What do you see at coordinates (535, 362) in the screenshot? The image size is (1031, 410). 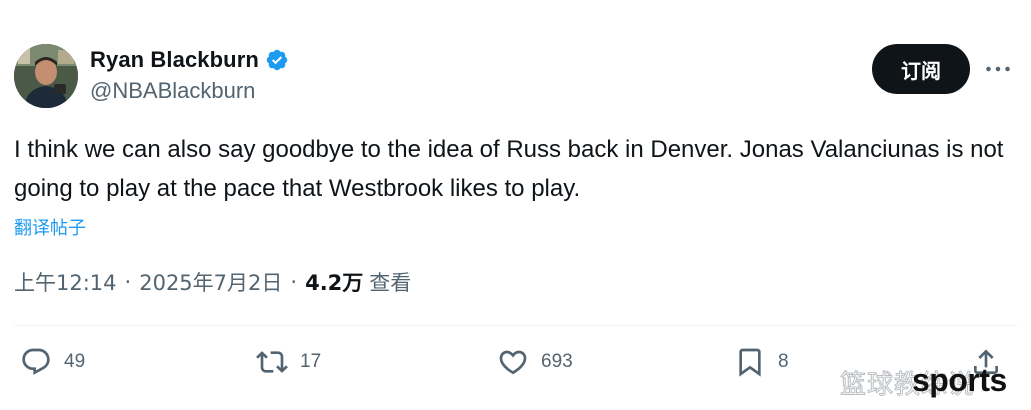 I see `like-button: 693` at bounding box center [535, 362].